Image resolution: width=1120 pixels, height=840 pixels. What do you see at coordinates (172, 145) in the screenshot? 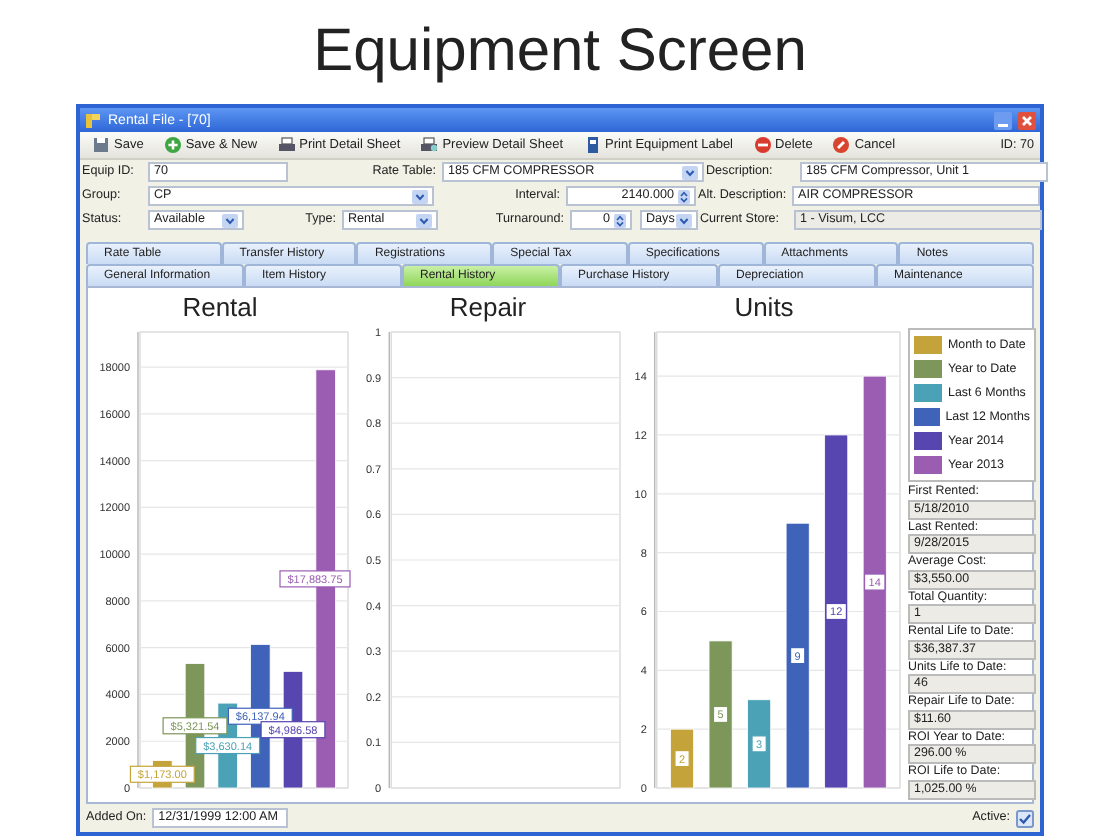
I see `add-icon` at bounding box center [172, 145].